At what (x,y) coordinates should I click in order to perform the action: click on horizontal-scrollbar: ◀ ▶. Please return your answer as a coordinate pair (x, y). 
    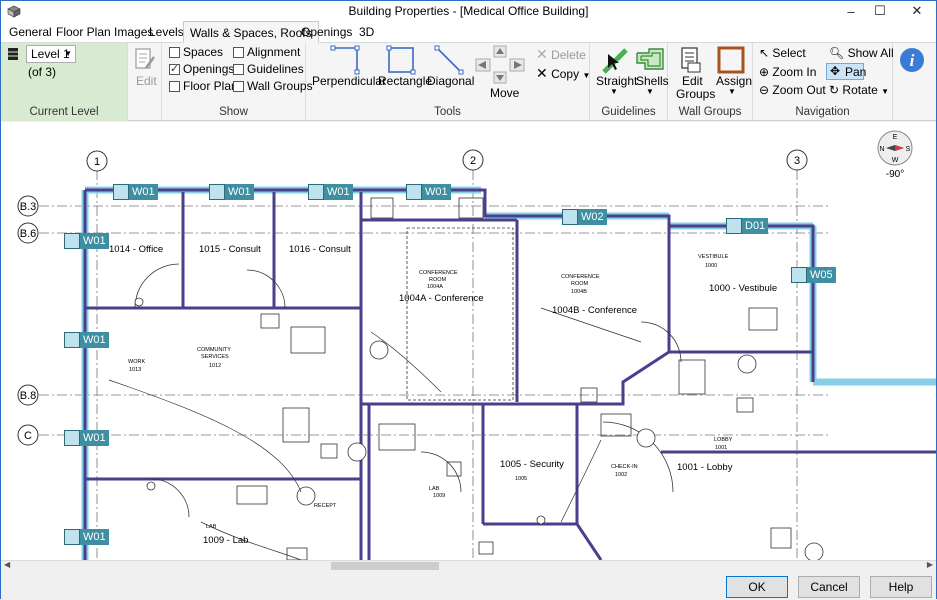
    Looking at the image, I should click on (468, 565).